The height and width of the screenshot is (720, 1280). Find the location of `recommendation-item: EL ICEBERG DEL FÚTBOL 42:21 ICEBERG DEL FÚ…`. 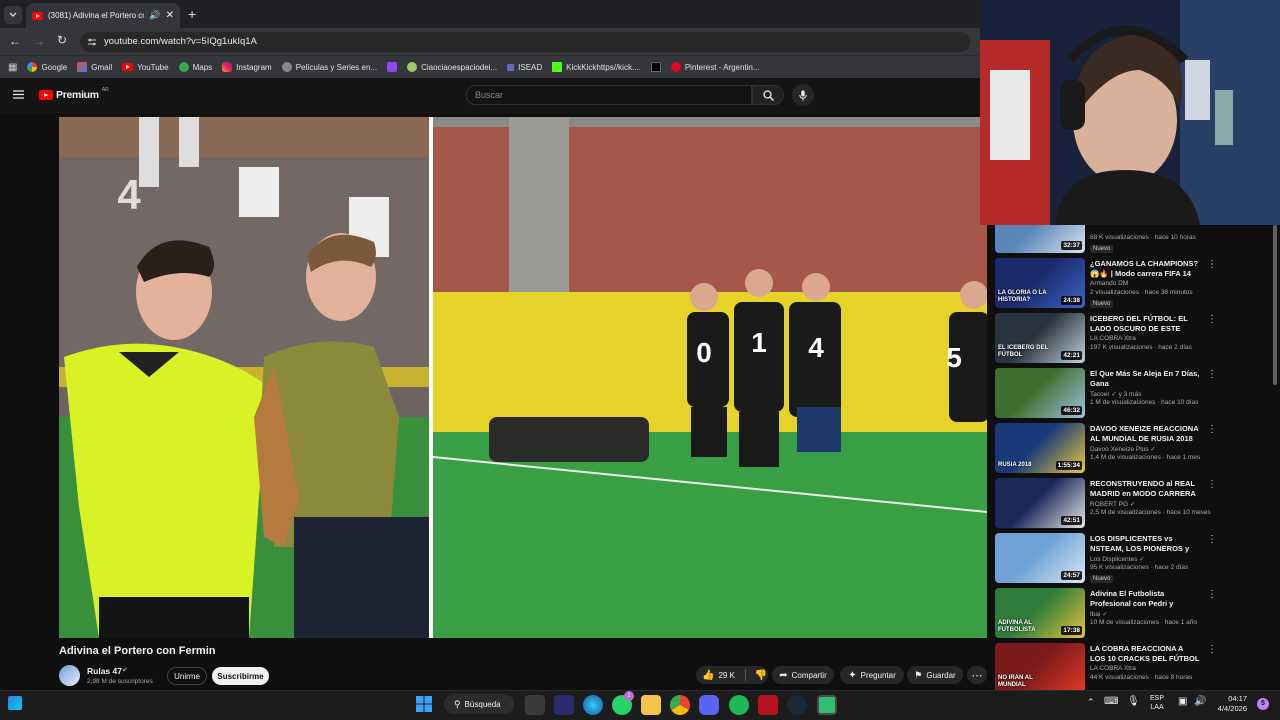

recommendation-item: EL ICEBERG DEL FÚTBOL 42:21 ICEBERG DEL FÚ… is located at coordinates (1135, 338).